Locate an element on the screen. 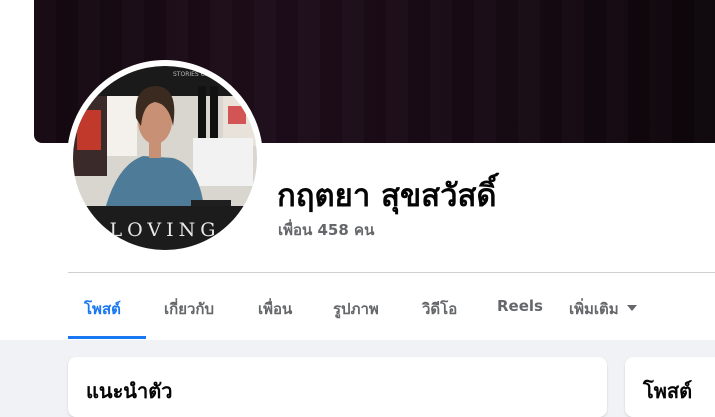  intro-card: แนะนำตัว is located at coordinates (337, 387).